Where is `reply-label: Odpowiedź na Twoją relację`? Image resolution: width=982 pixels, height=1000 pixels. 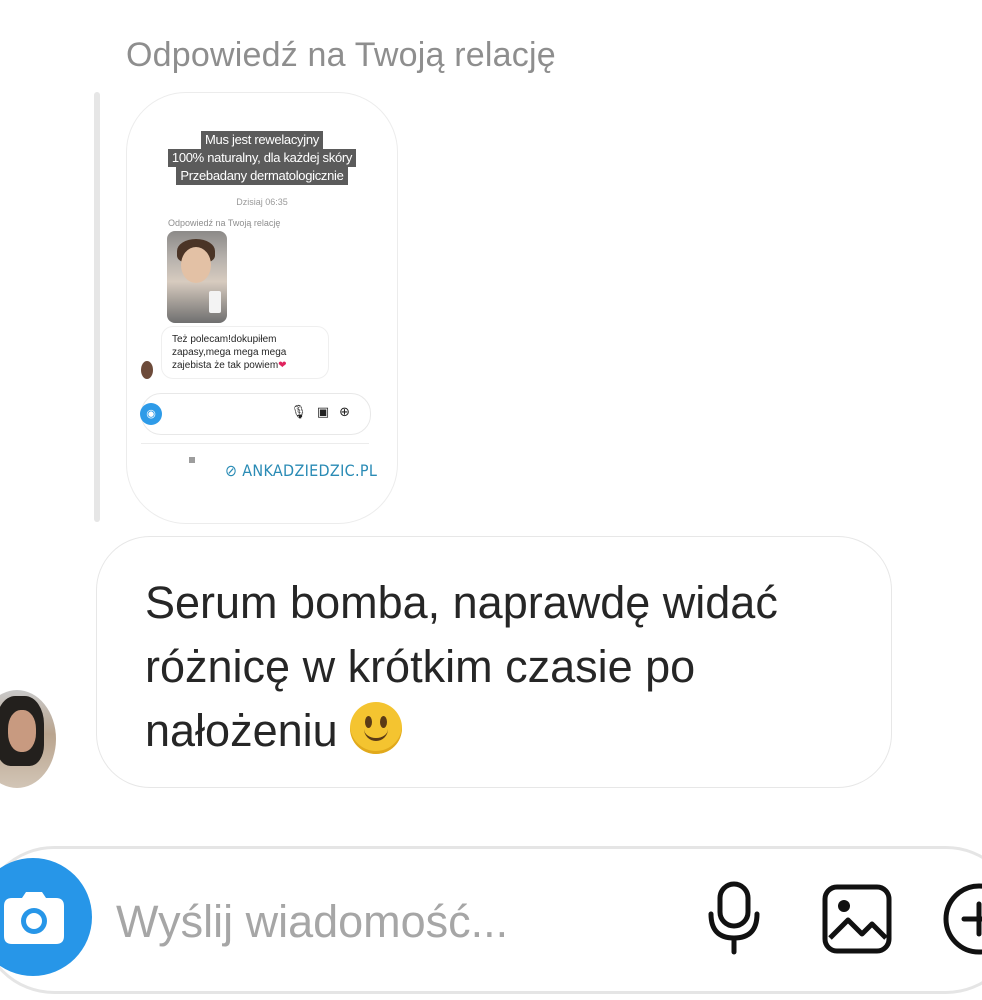
reply-label: Odpowiedź na Twoją relację is located at coordinates (341, 55).